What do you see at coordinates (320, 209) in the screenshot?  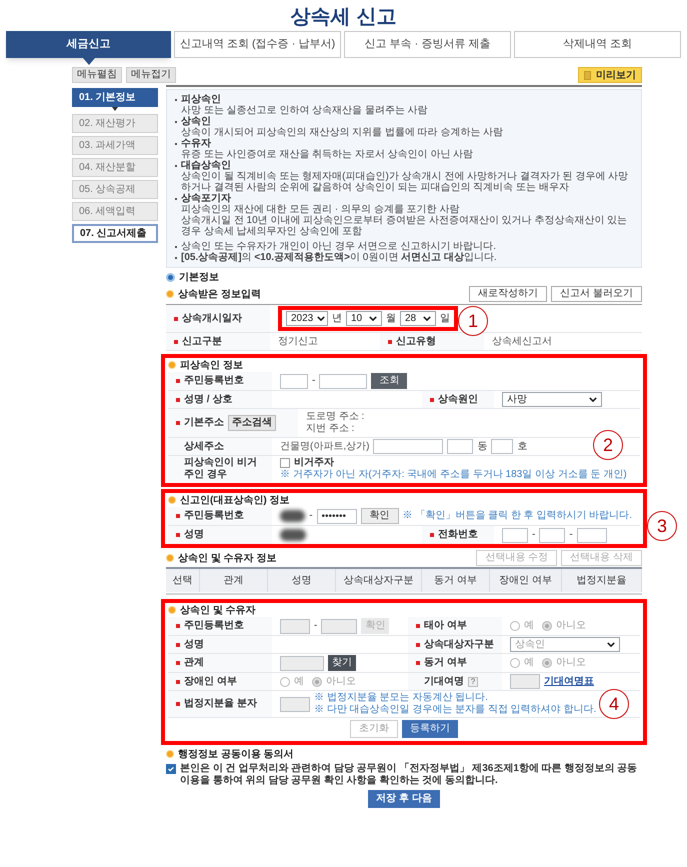 I see `term-description: 피상속인의 재산에 대한 모든 권리 · 의무의 승계를 포기한 사람` at bounding box center [320, 209].